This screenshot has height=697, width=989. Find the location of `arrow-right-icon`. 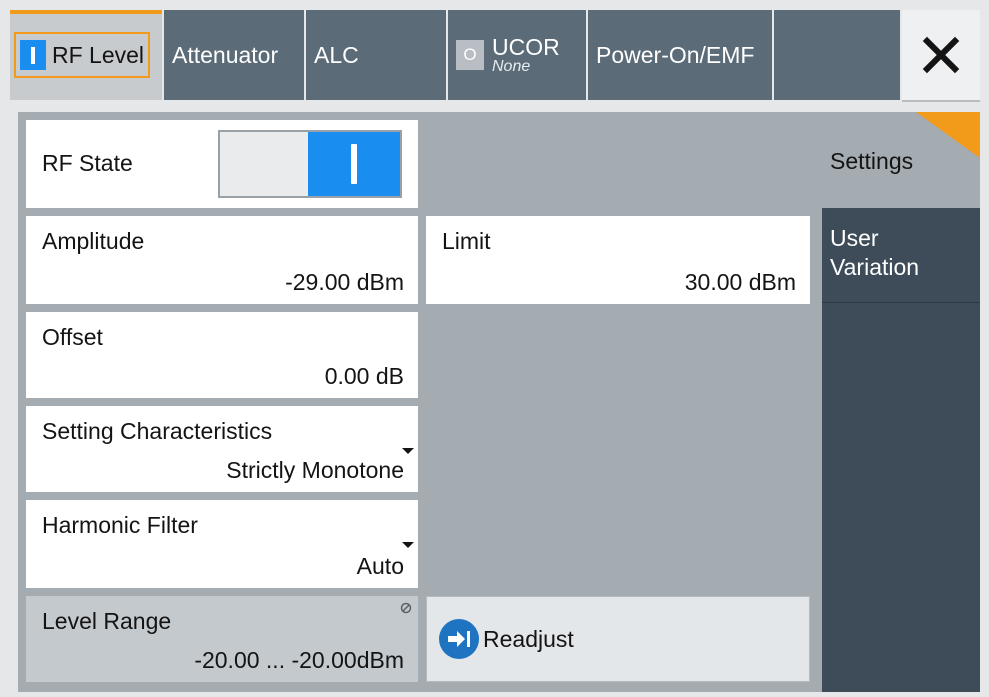

arrow-right-icon is located at coordinates (459, 639).